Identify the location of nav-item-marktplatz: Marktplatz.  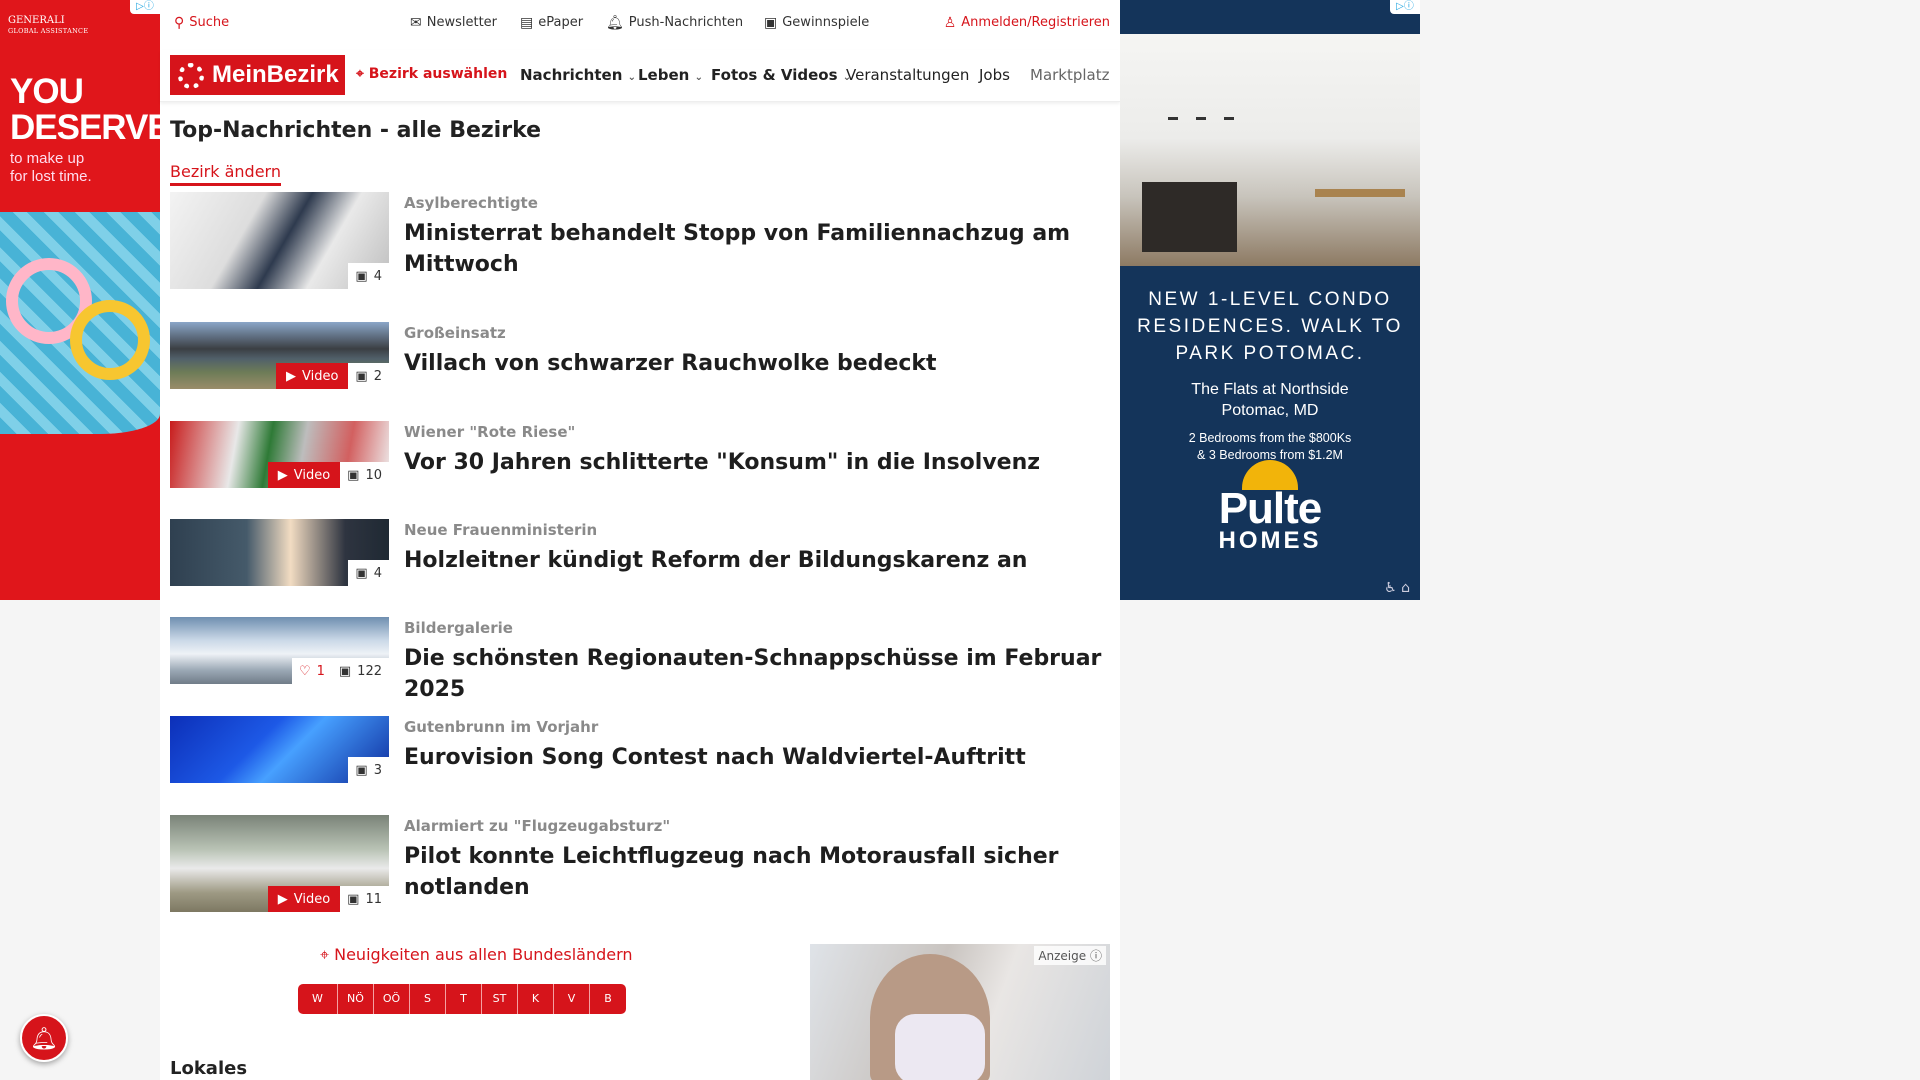
(1075, 75).